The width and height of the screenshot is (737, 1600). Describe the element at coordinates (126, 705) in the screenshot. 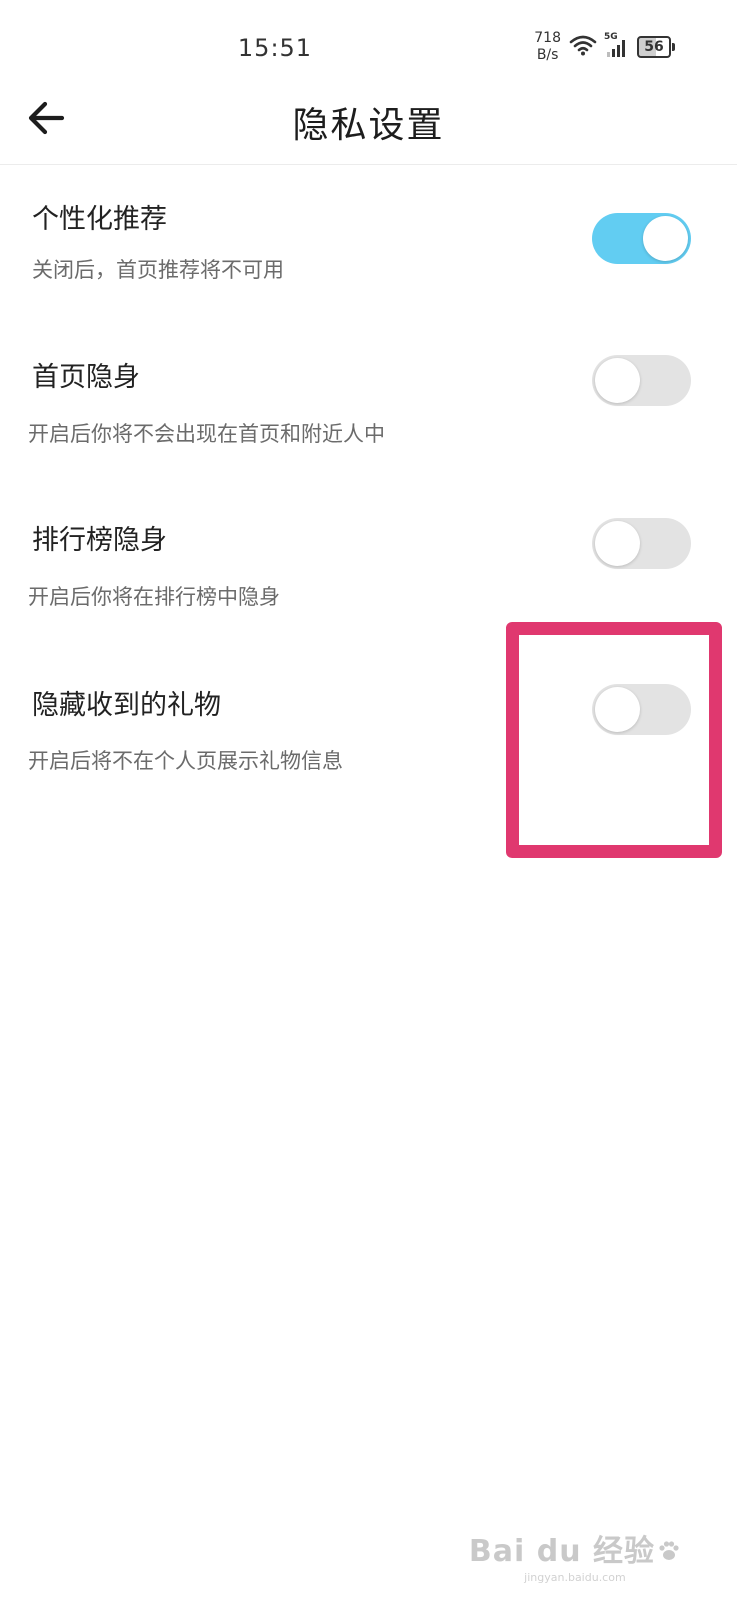

I see `setting-title: 隐藏收到的礼物` at that location.